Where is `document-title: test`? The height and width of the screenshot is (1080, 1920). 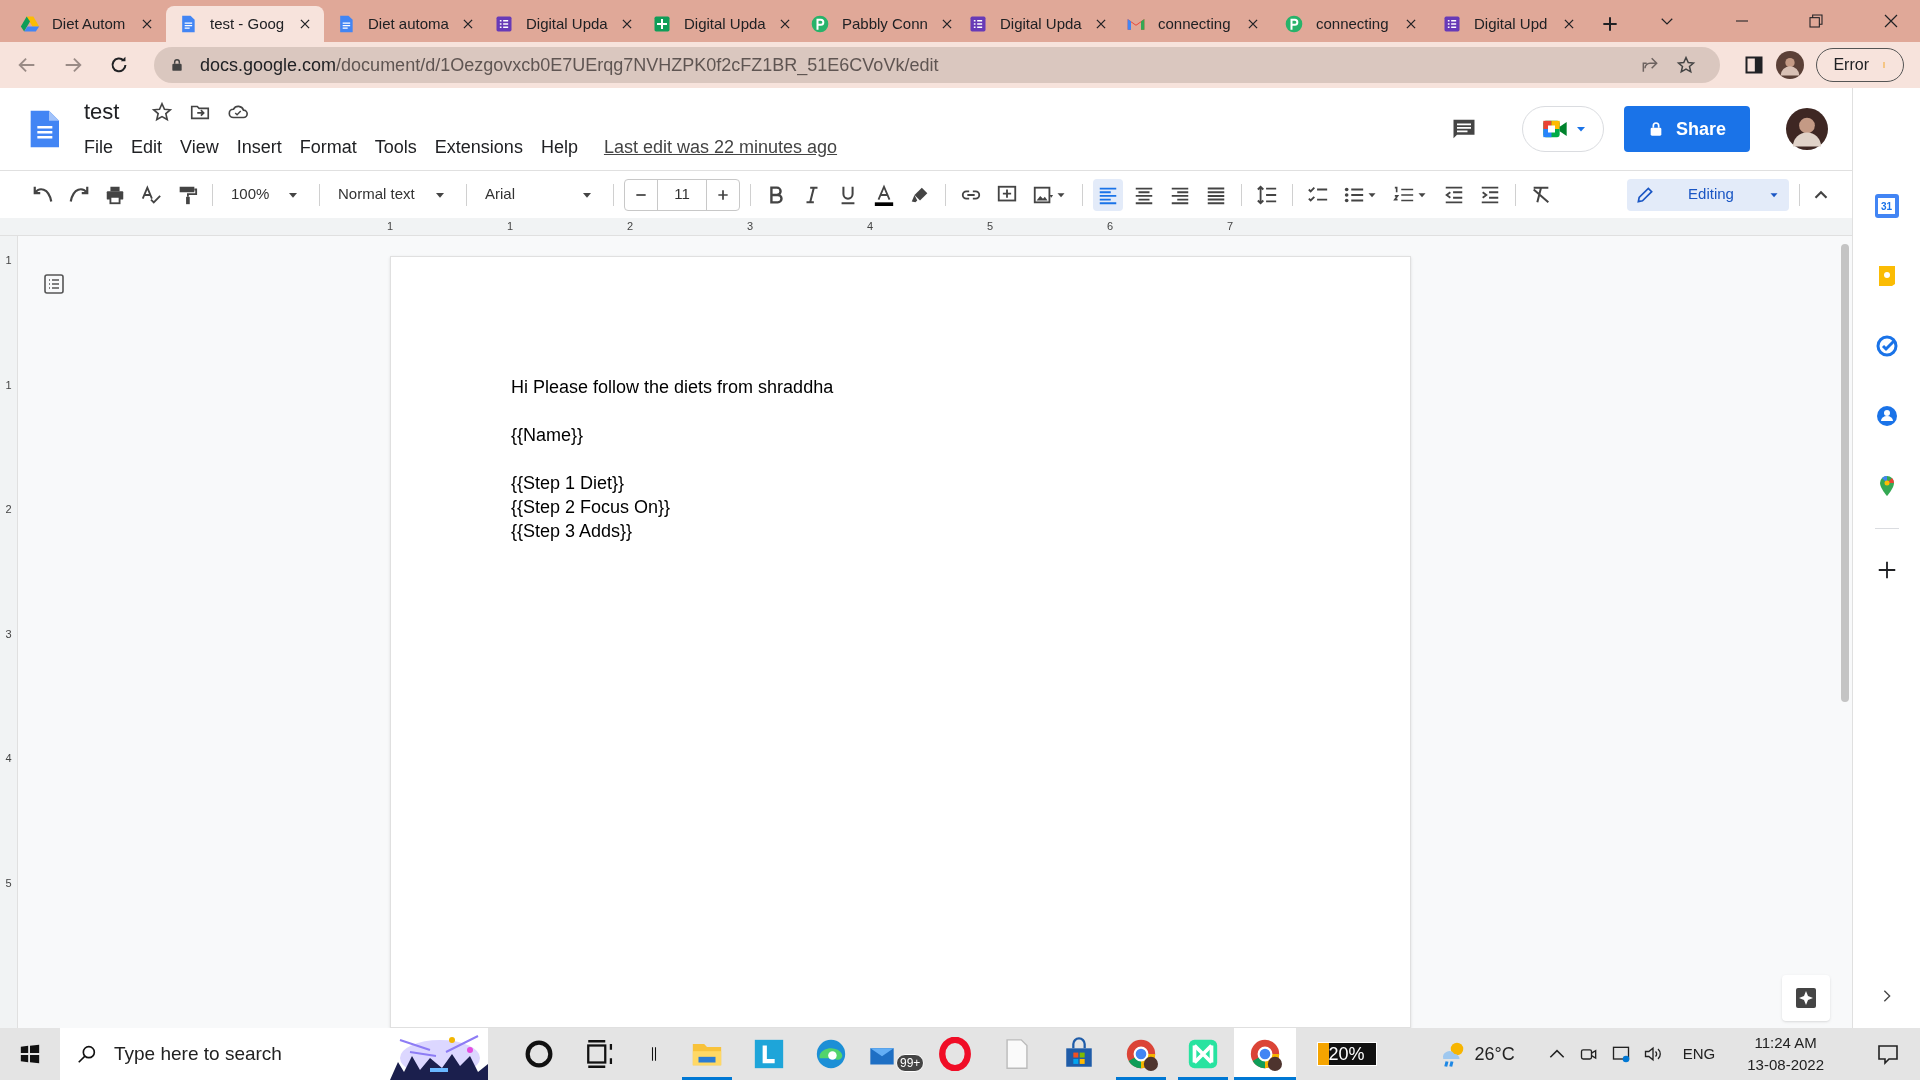 document-title: test is located at coordinates (102, 111).